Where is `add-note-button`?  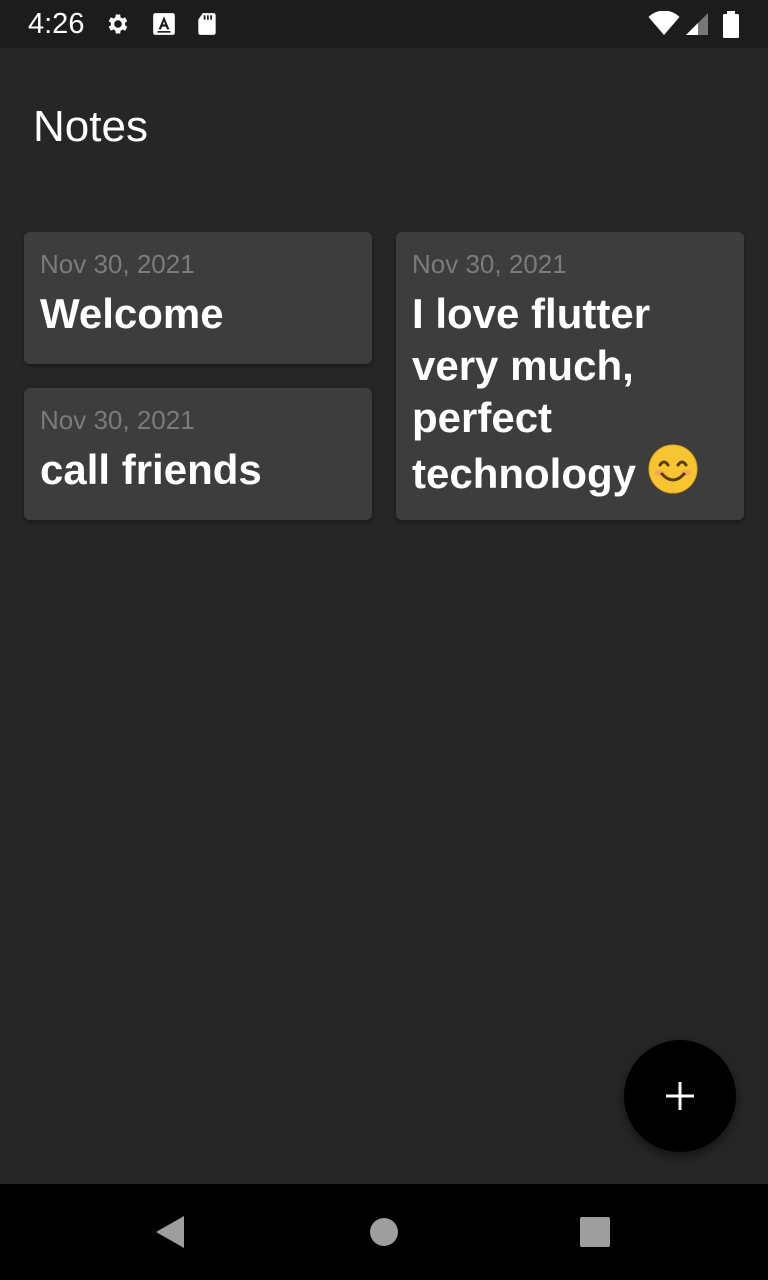 add-note-button is located at coordinates (680, 1096).